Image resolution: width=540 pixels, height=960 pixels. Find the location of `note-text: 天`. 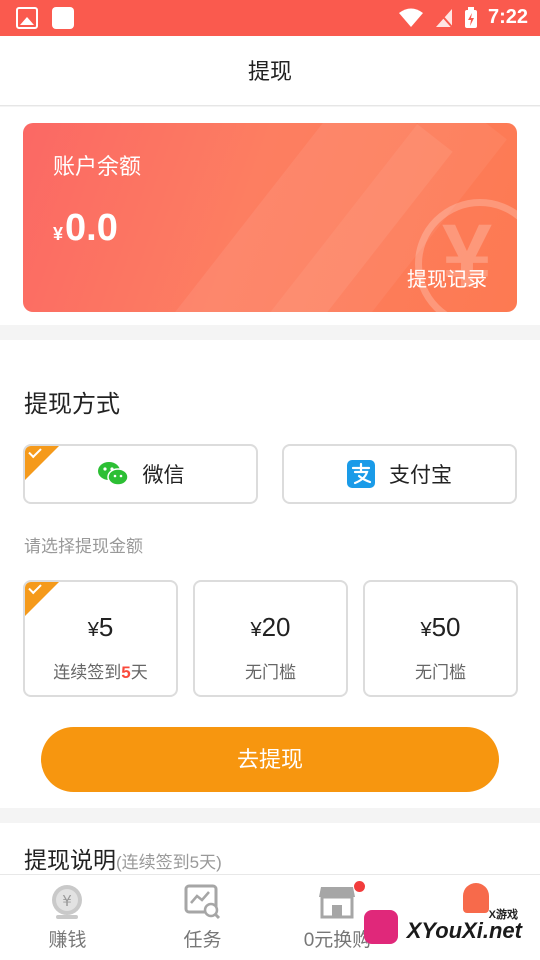

note-text: 天 is located at coordinates (139, 672).